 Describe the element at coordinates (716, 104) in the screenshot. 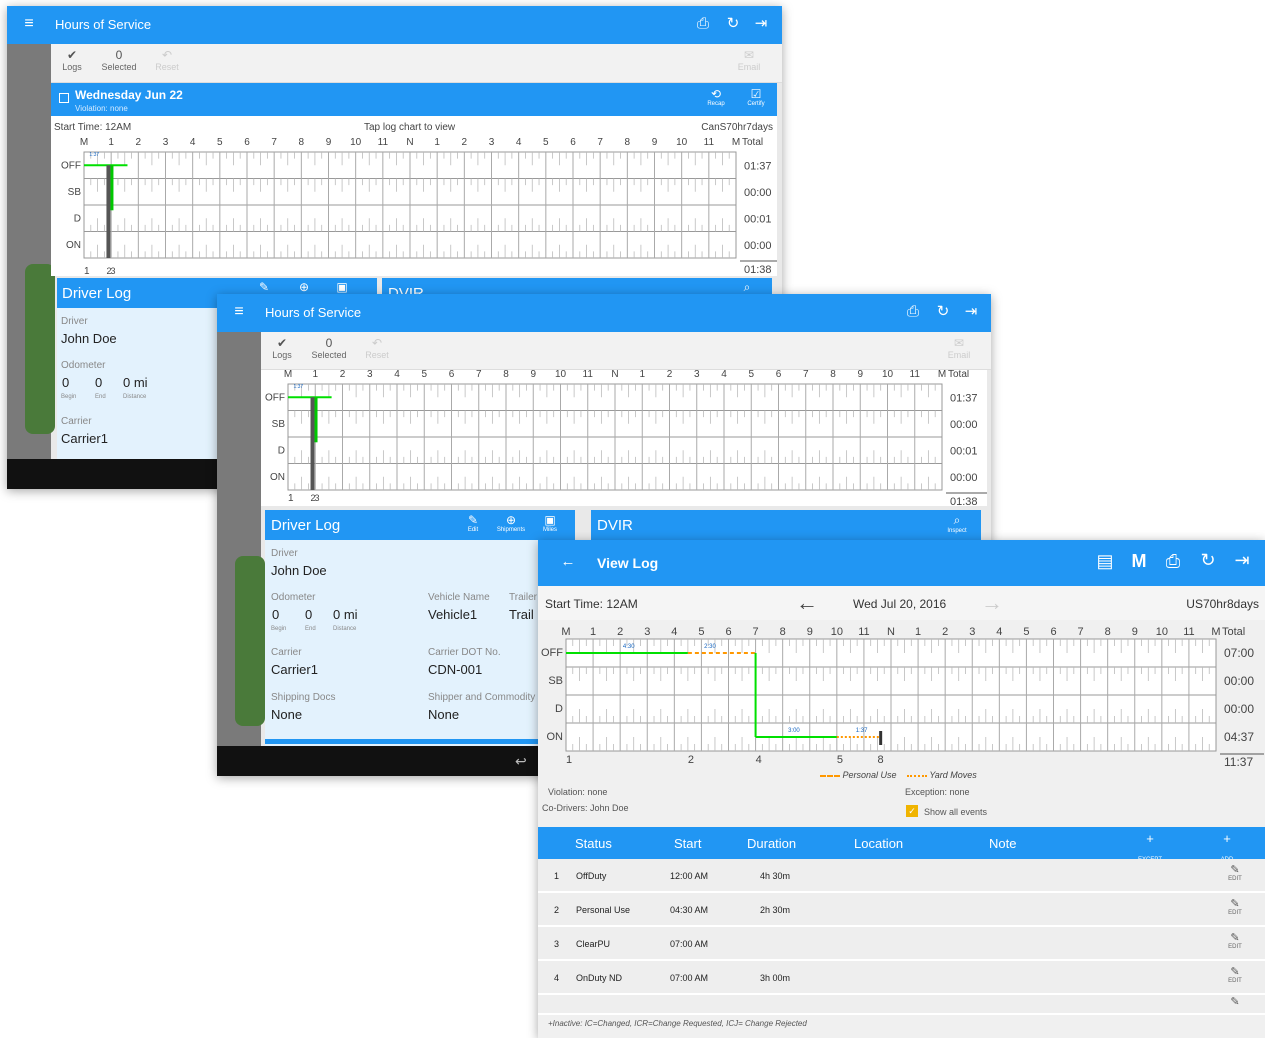

I see `recap-label: Recap` at that location.